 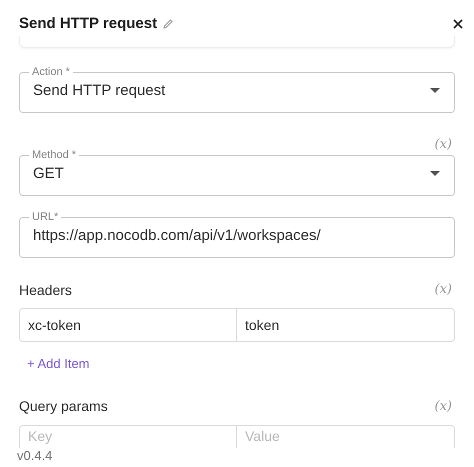 I want to click on pencil-icon, so click(x=168, y=24).